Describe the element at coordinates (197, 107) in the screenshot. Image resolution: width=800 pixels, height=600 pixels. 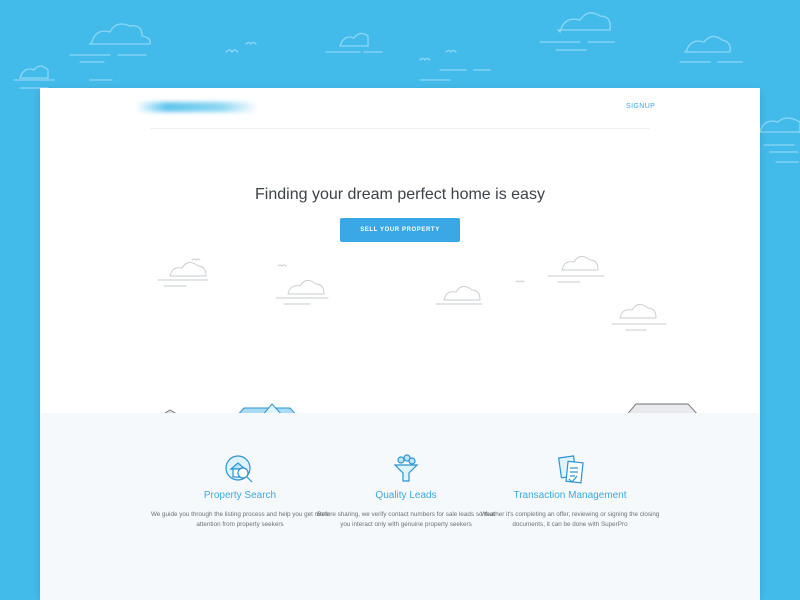
I see `brand-logo` at that location.